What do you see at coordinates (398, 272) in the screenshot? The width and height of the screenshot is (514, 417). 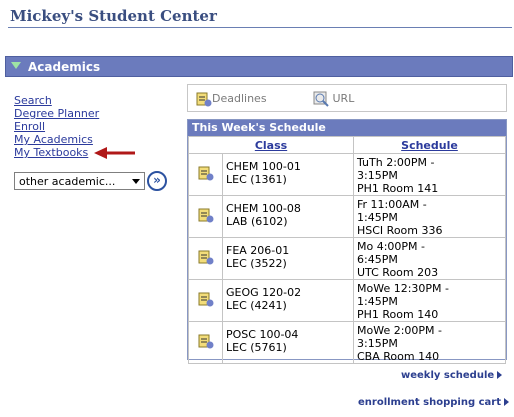 I see `schedule-room: UTC Room 203` at bounding box center [398, 272].